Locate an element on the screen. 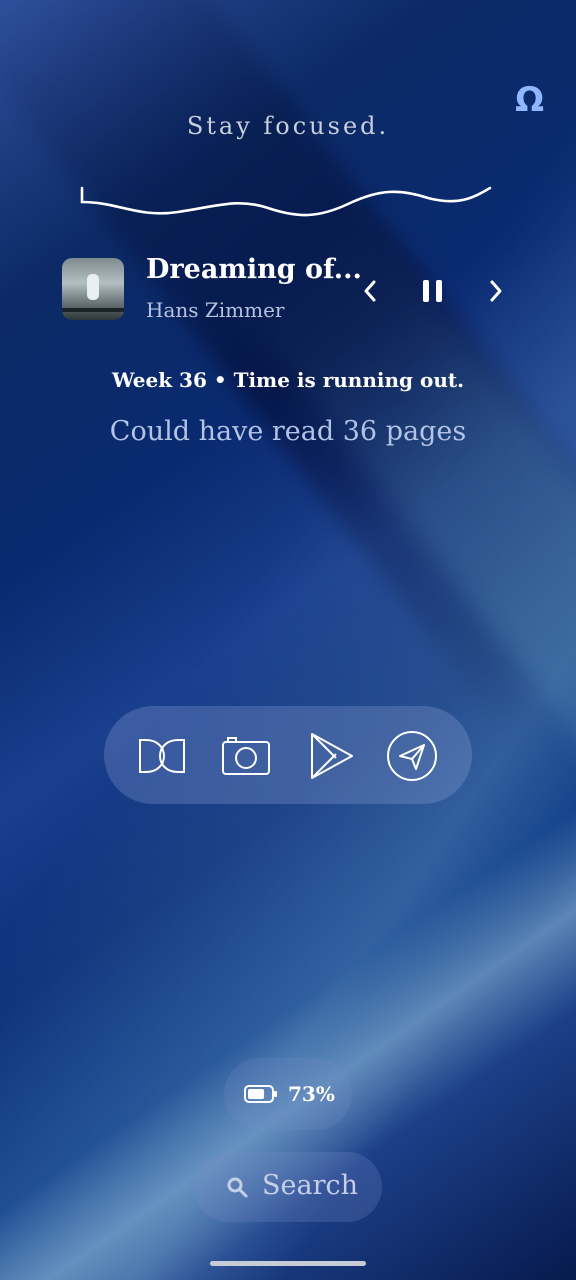 The width and height of the screenshot is (576, 1280). wave-progress is located at coordinates (286, 201).